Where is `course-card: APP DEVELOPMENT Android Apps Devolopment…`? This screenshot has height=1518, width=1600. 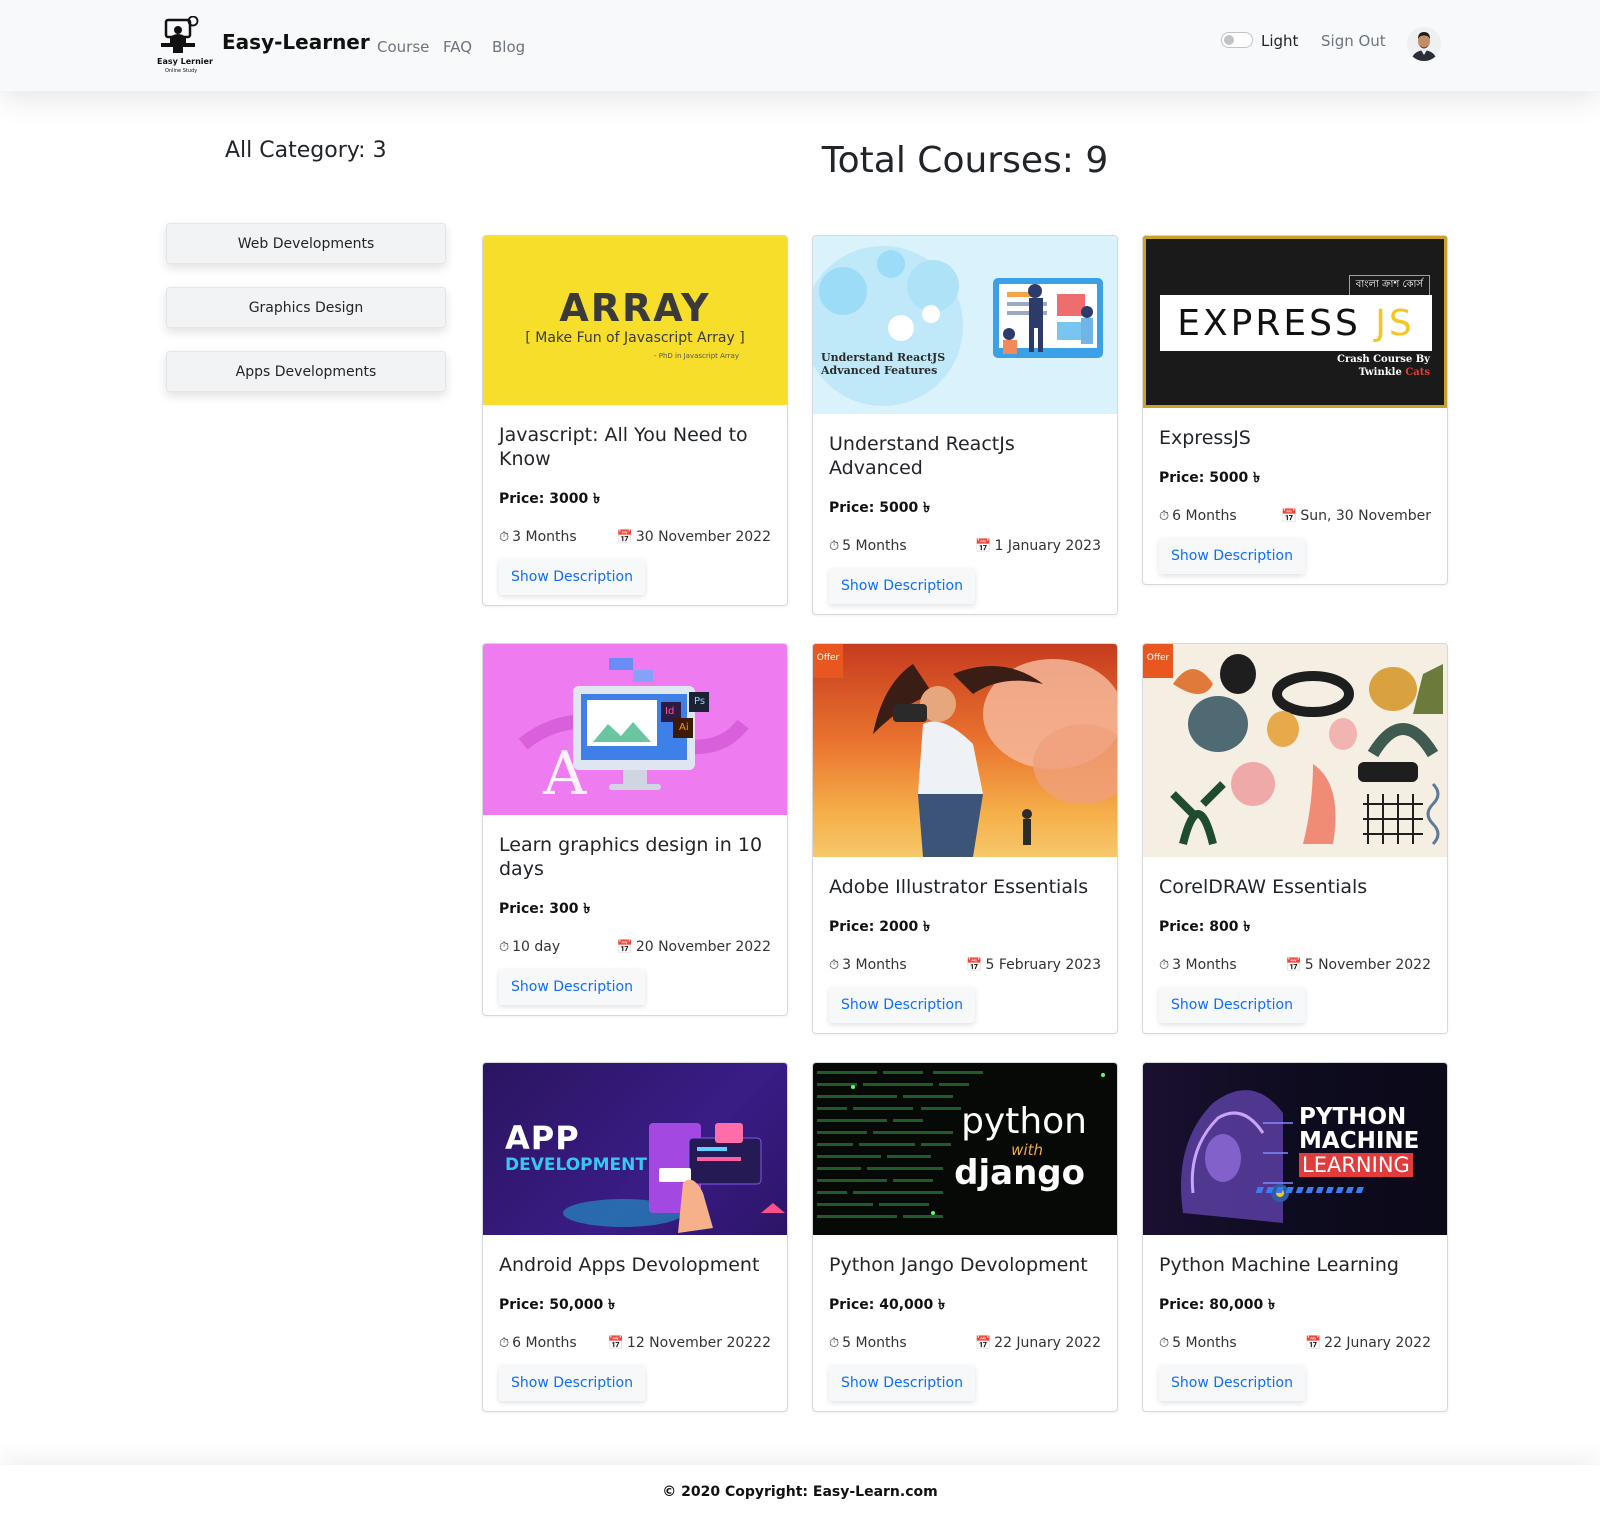
course-card: APP DEVELOPMENT Android Apps Devolopment… is located at coordinates (635, 1237).